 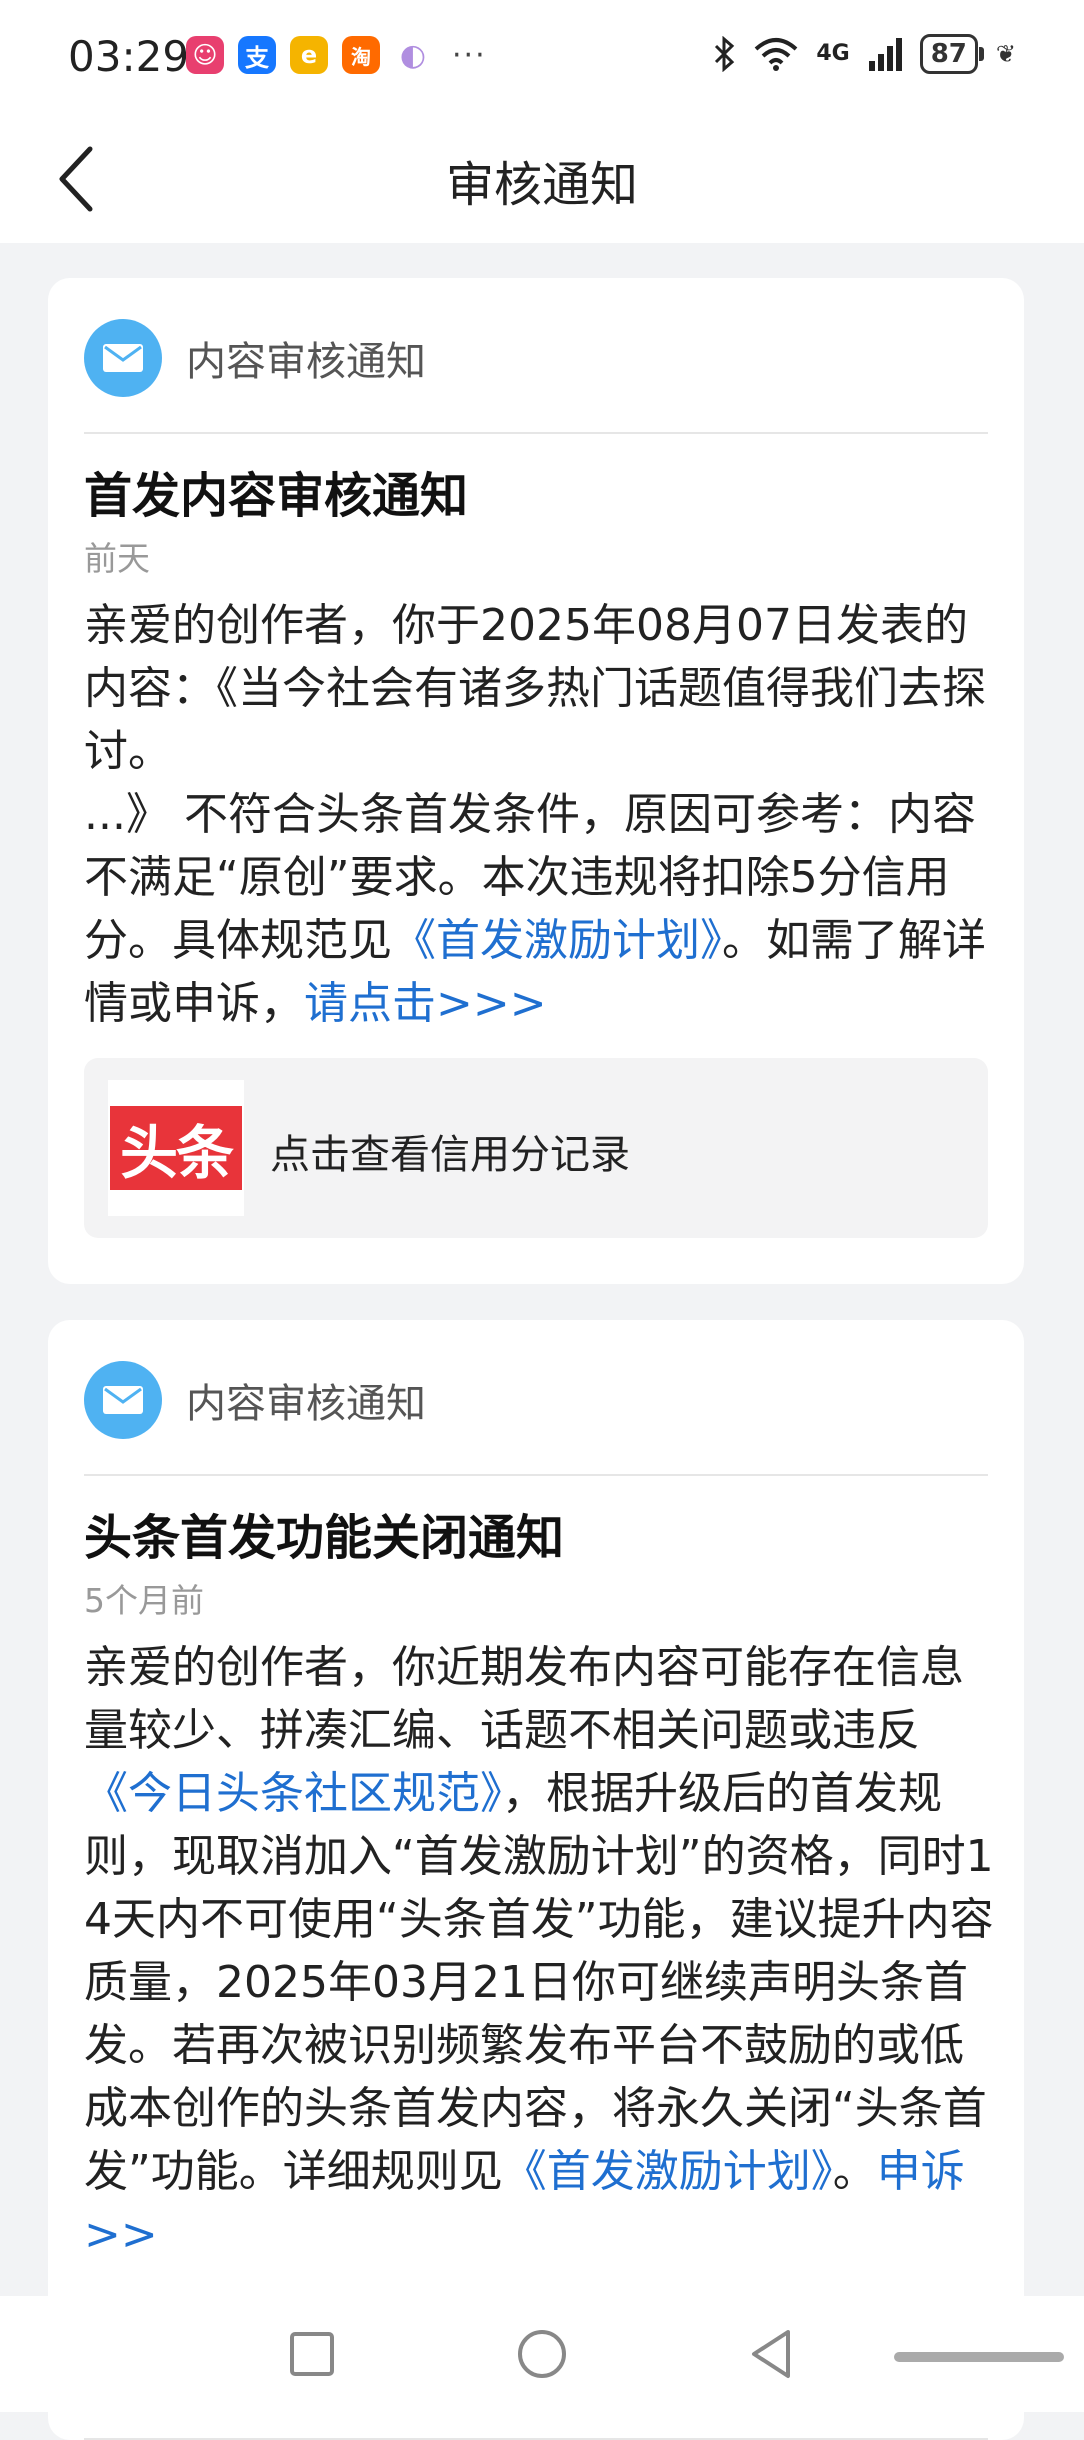 I want to click on body-text: 。, so click(x=854, y=2171).